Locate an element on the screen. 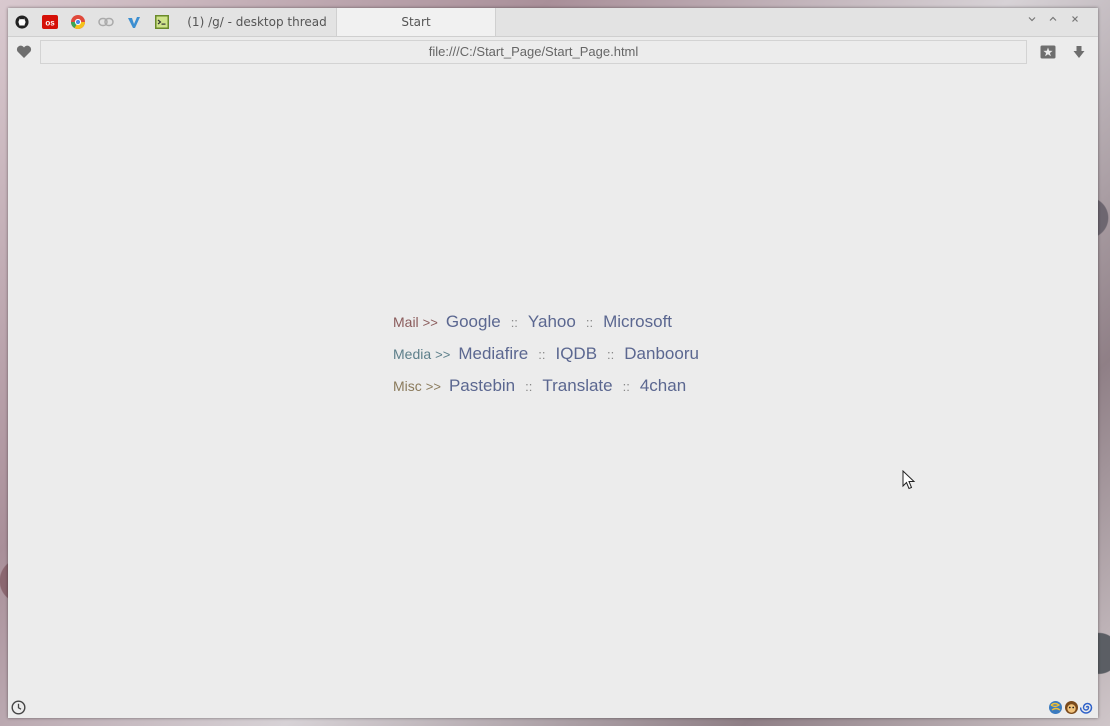  tab-start: Start is located at coordinates (416, 22).